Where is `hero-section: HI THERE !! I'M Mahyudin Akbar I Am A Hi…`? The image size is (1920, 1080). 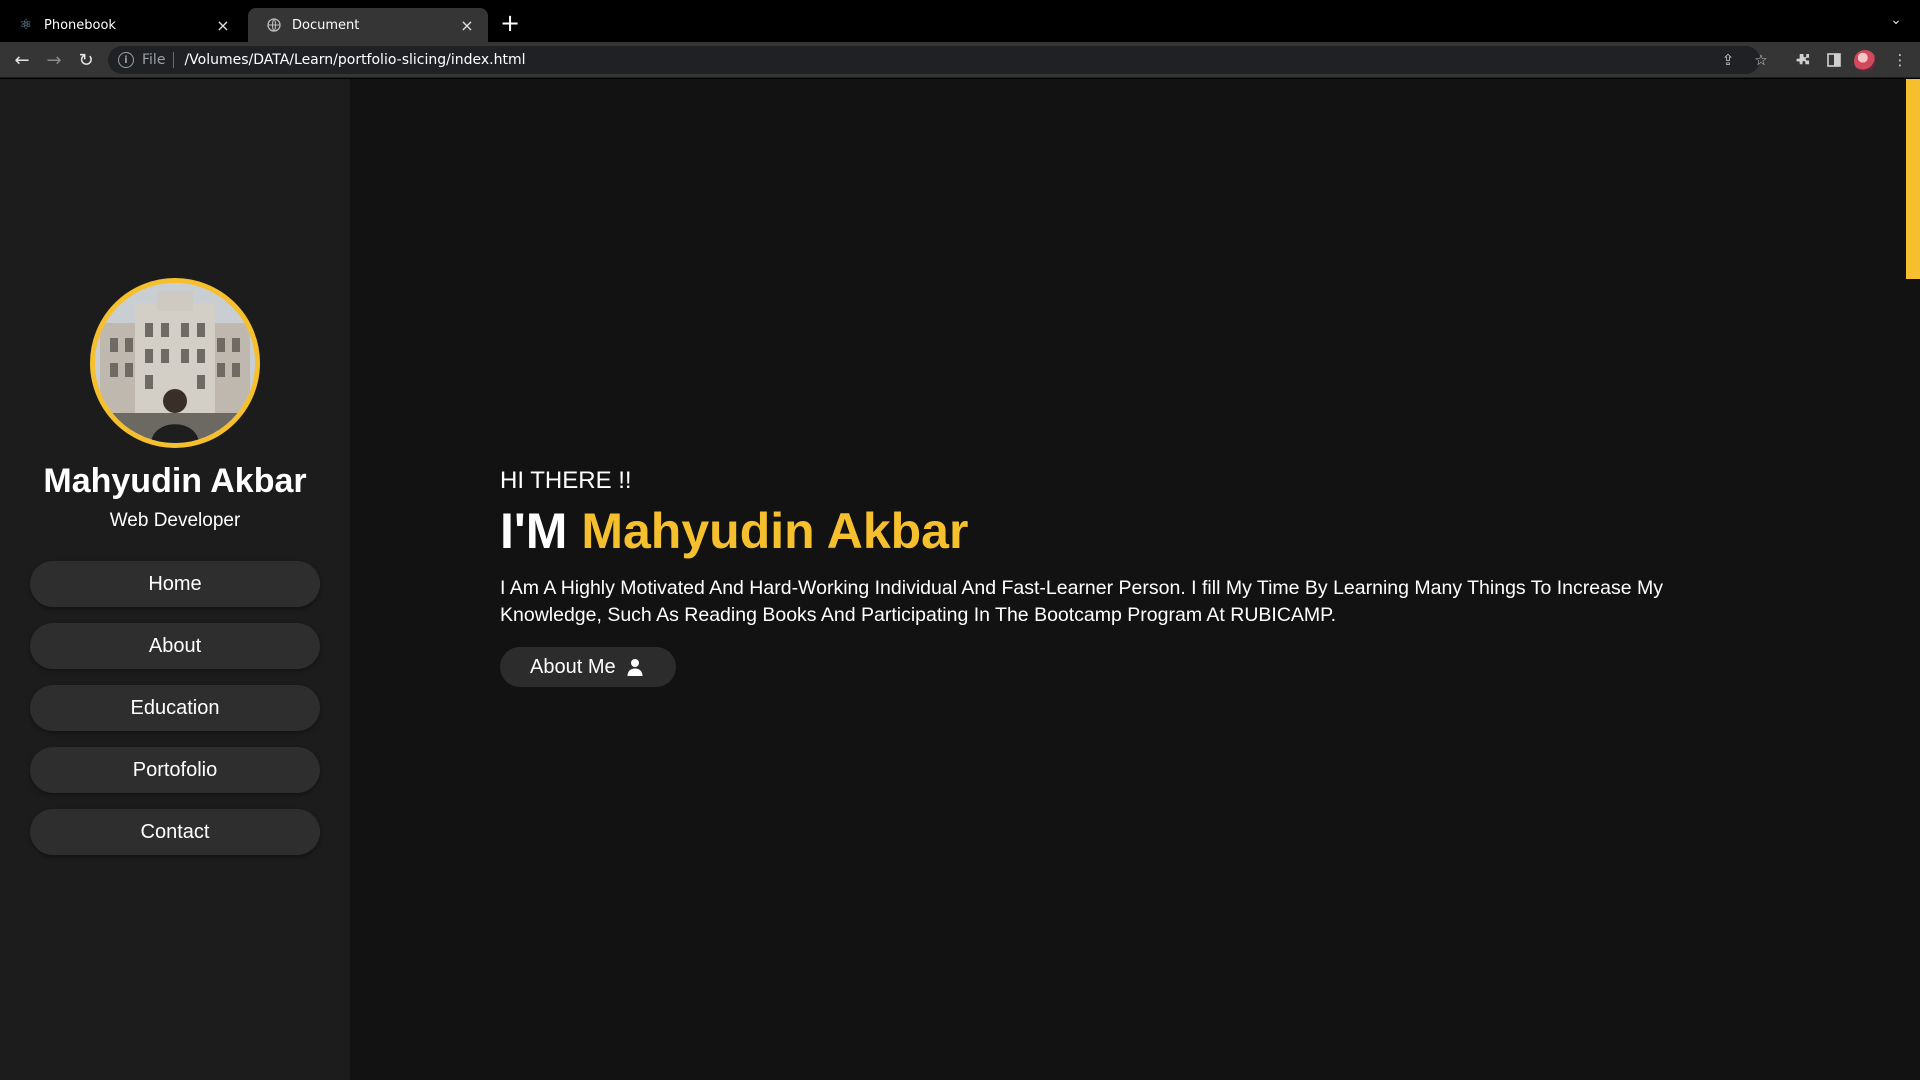
hero-section: HI THERE !! I'M Mahyudin Akbar I Am A Hi… is located at coordinates (1120, 577).